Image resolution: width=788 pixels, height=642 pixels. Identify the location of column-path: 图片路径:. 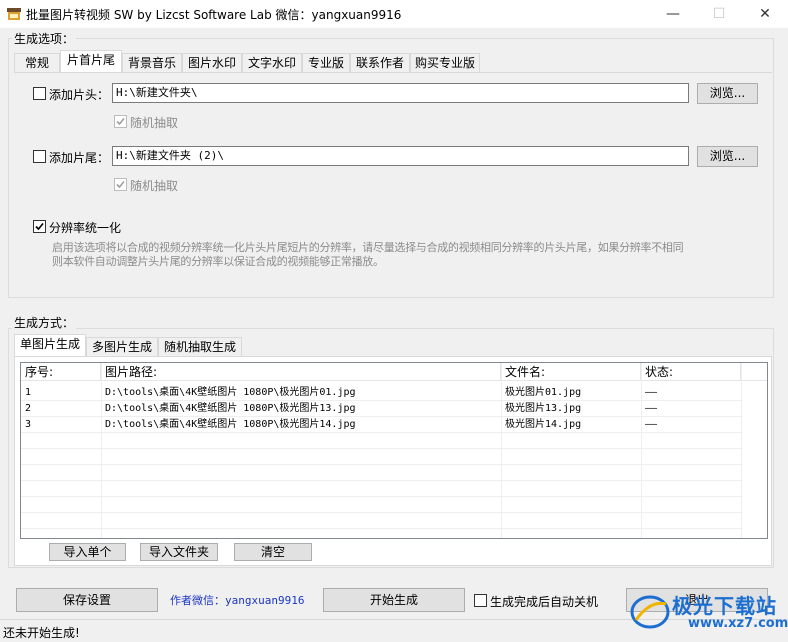
(301, 372).